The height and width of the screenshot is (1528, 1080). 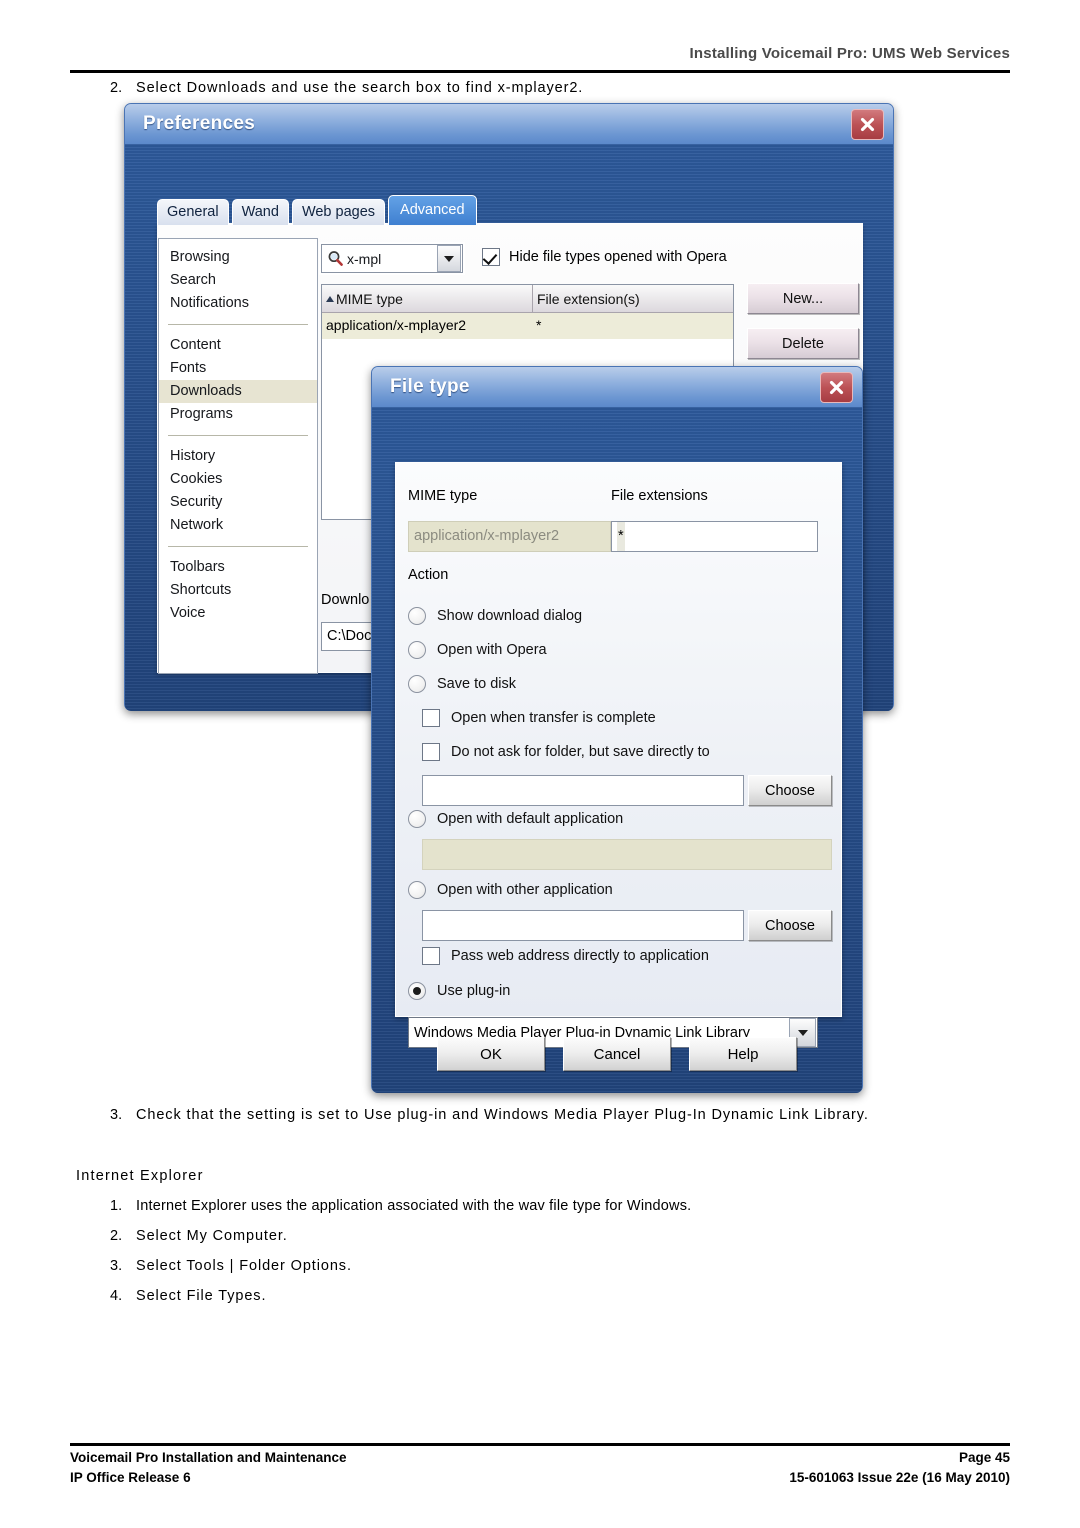 I want to click on file-extensions-input: *, so click(x=714, y=536).